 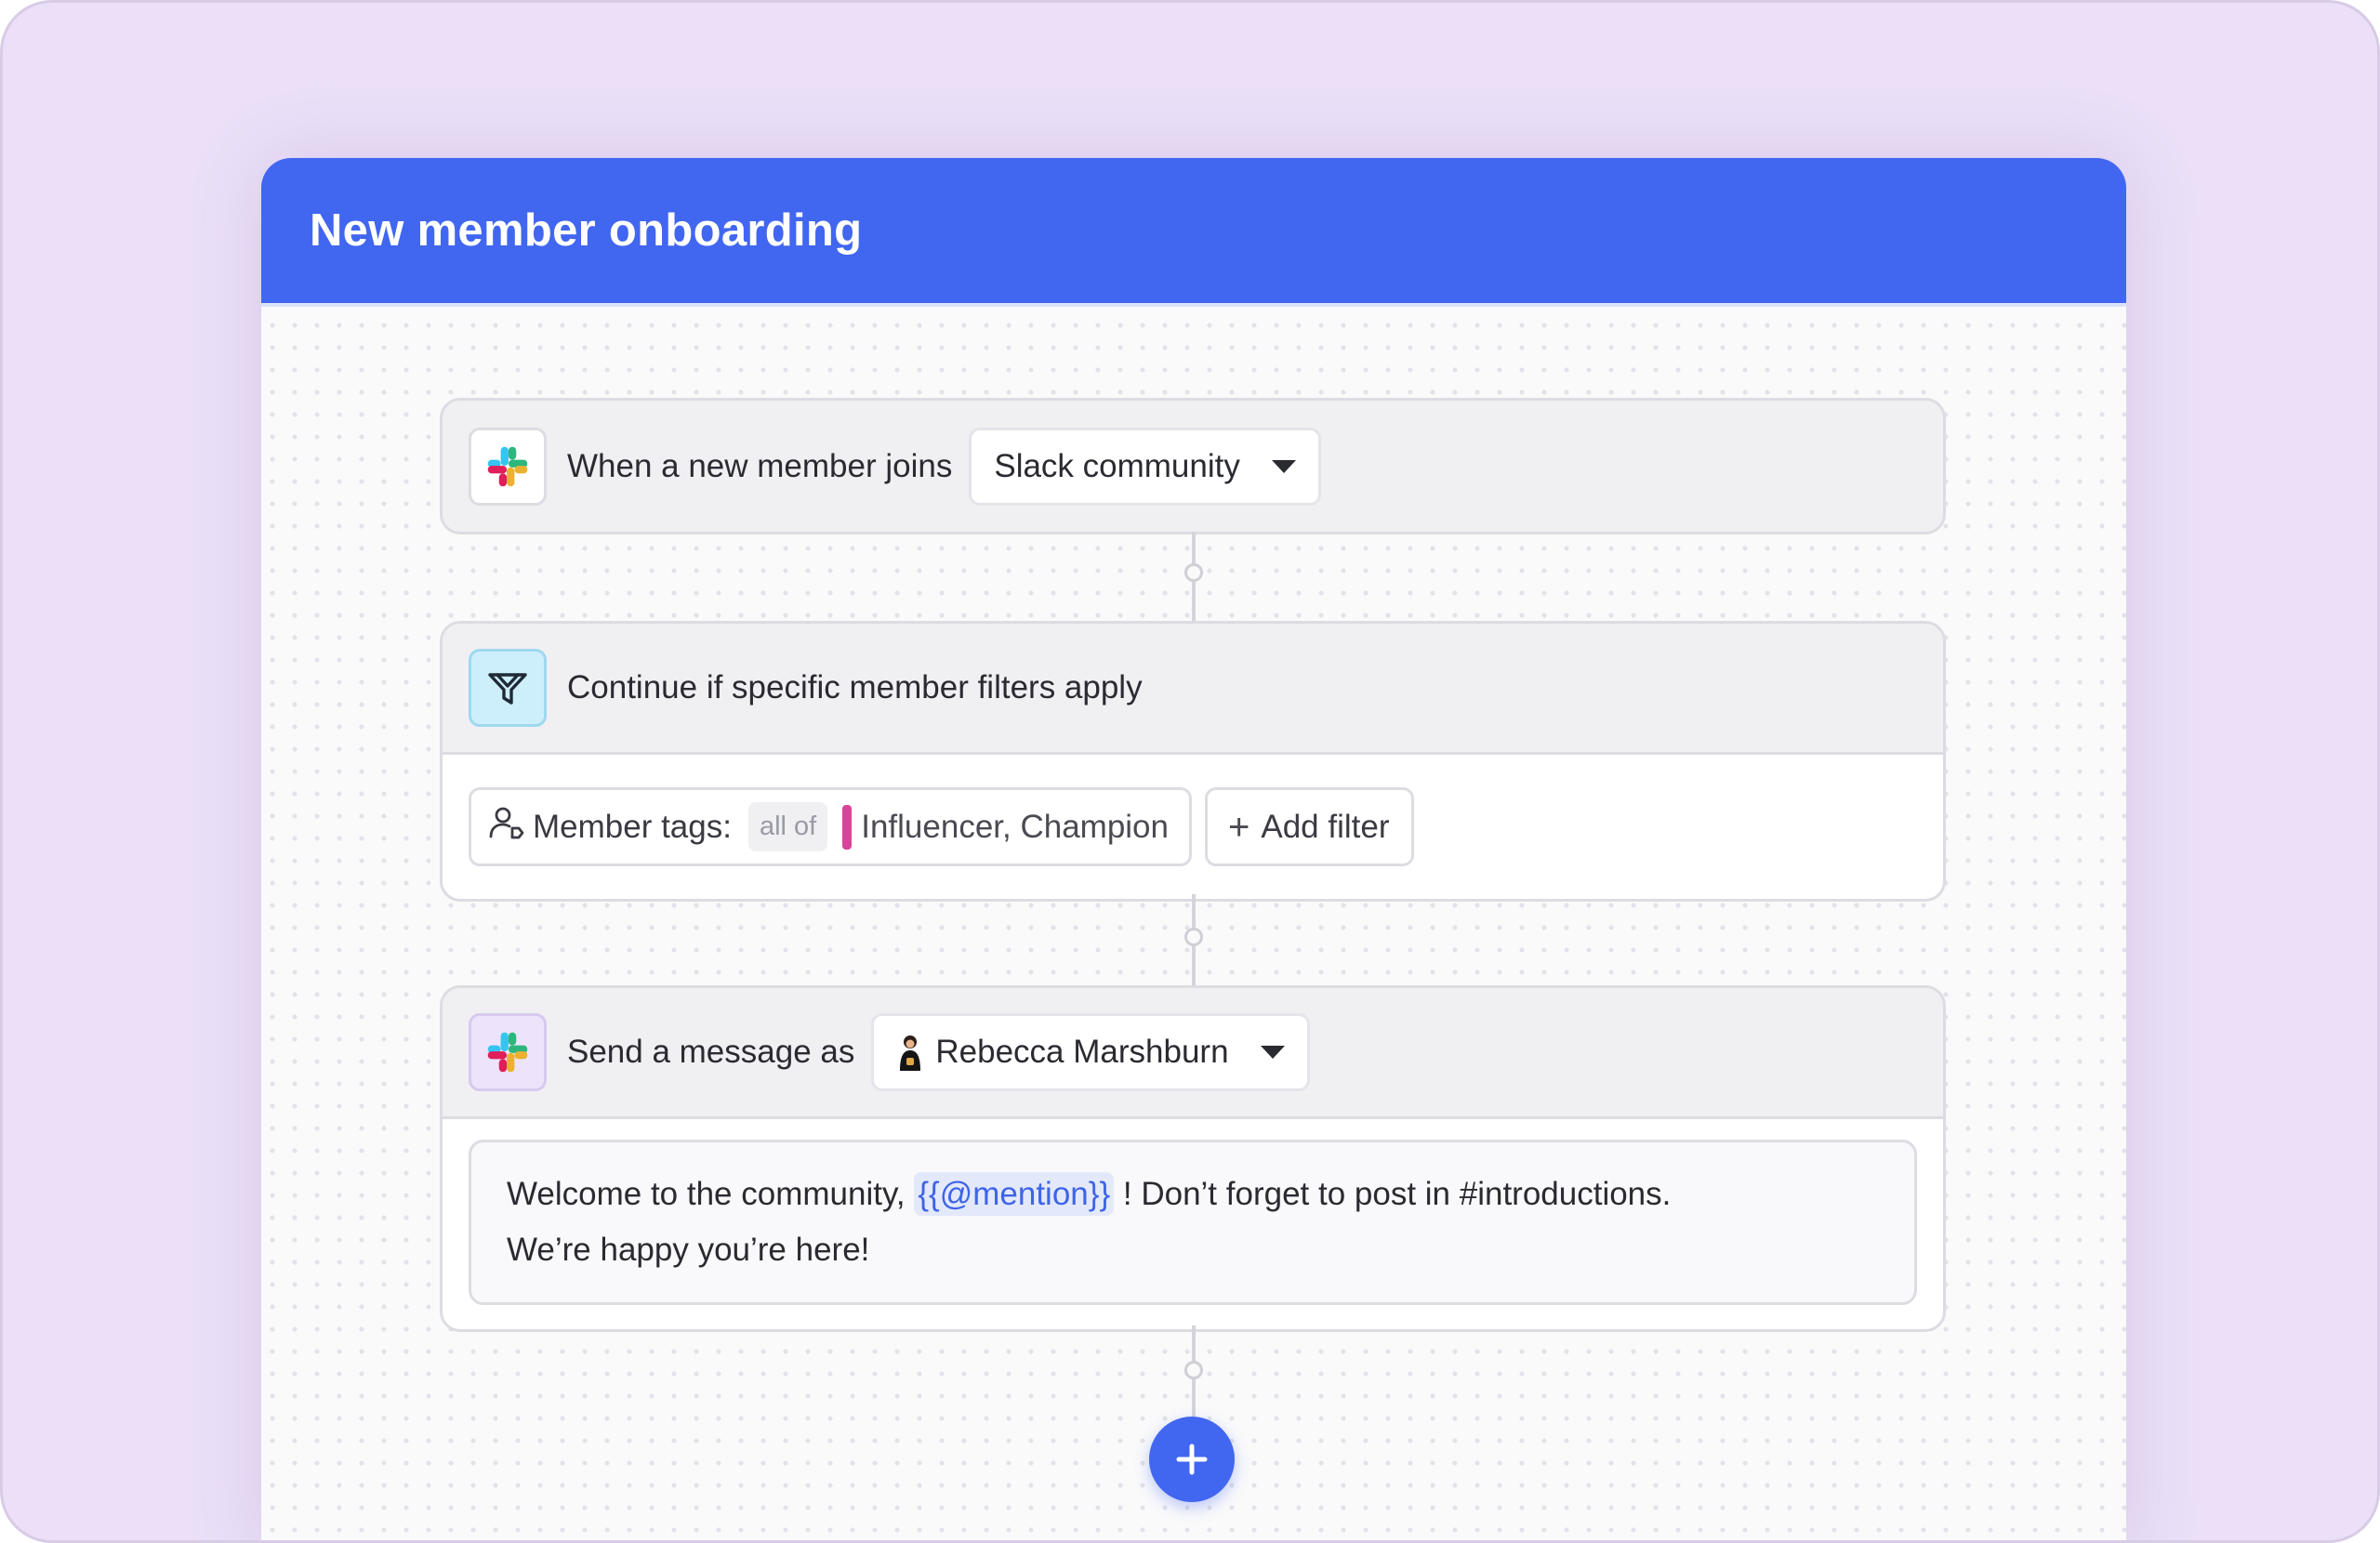 What do you see at coordinates (711, 1052) in the screenshot?
I see `send-message-step-label: Send a message as` at bounding box center [711, 1052].